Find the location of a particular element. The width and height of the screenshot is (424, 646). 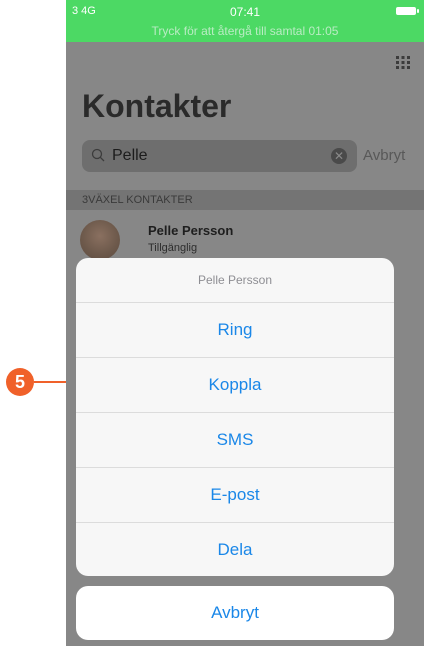

section-header: 3VÄXEL KONTAKTER is located at coordinates (245, 200).